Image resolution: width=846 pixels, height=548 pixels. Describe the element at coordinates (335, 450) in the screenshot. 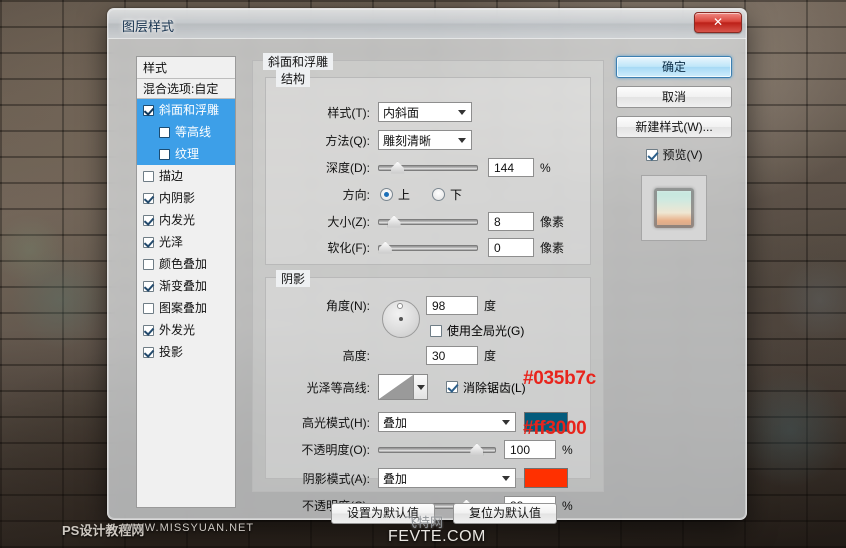

I see `highlight-opacity-label: 不透明度(O):` at that location.